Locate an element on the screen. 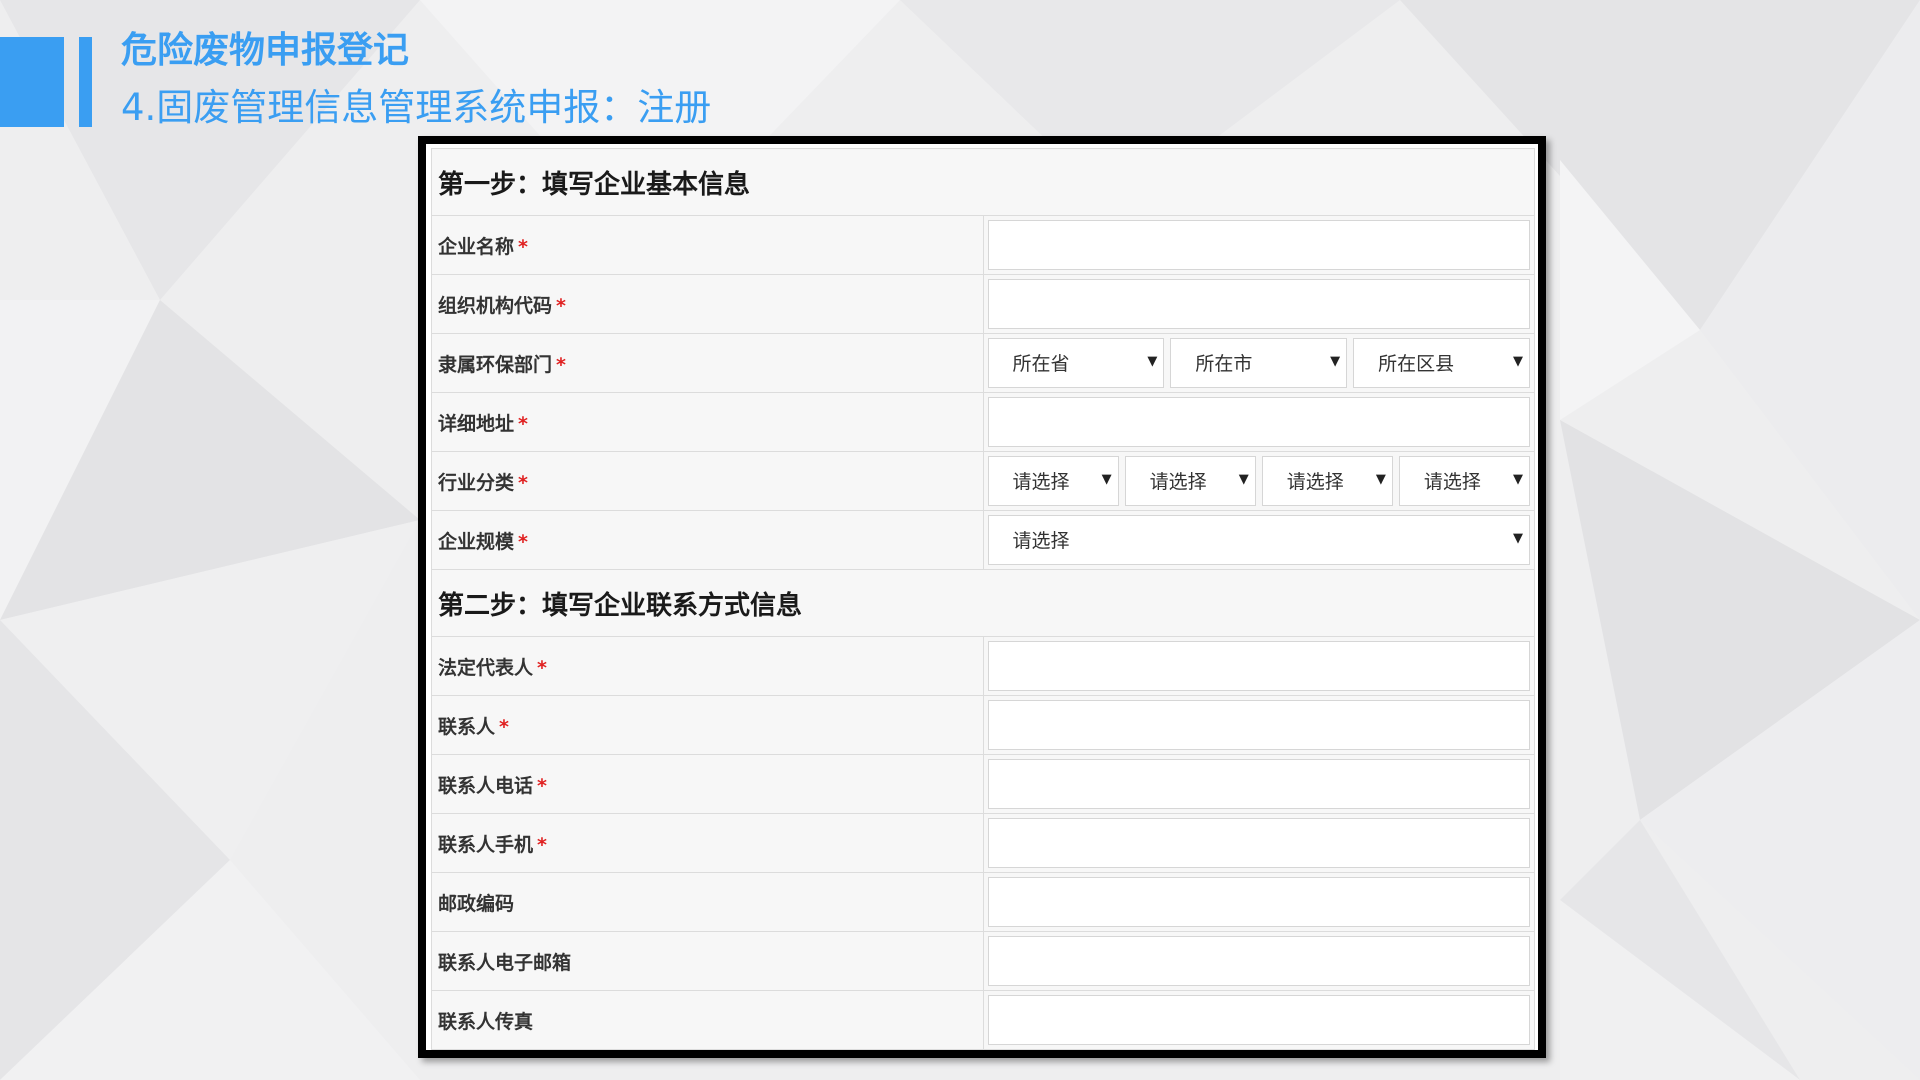 This screenshot has height=1080, width=1920. slide-title: 危险废物申报登记 is located at coordinates (265, 50).